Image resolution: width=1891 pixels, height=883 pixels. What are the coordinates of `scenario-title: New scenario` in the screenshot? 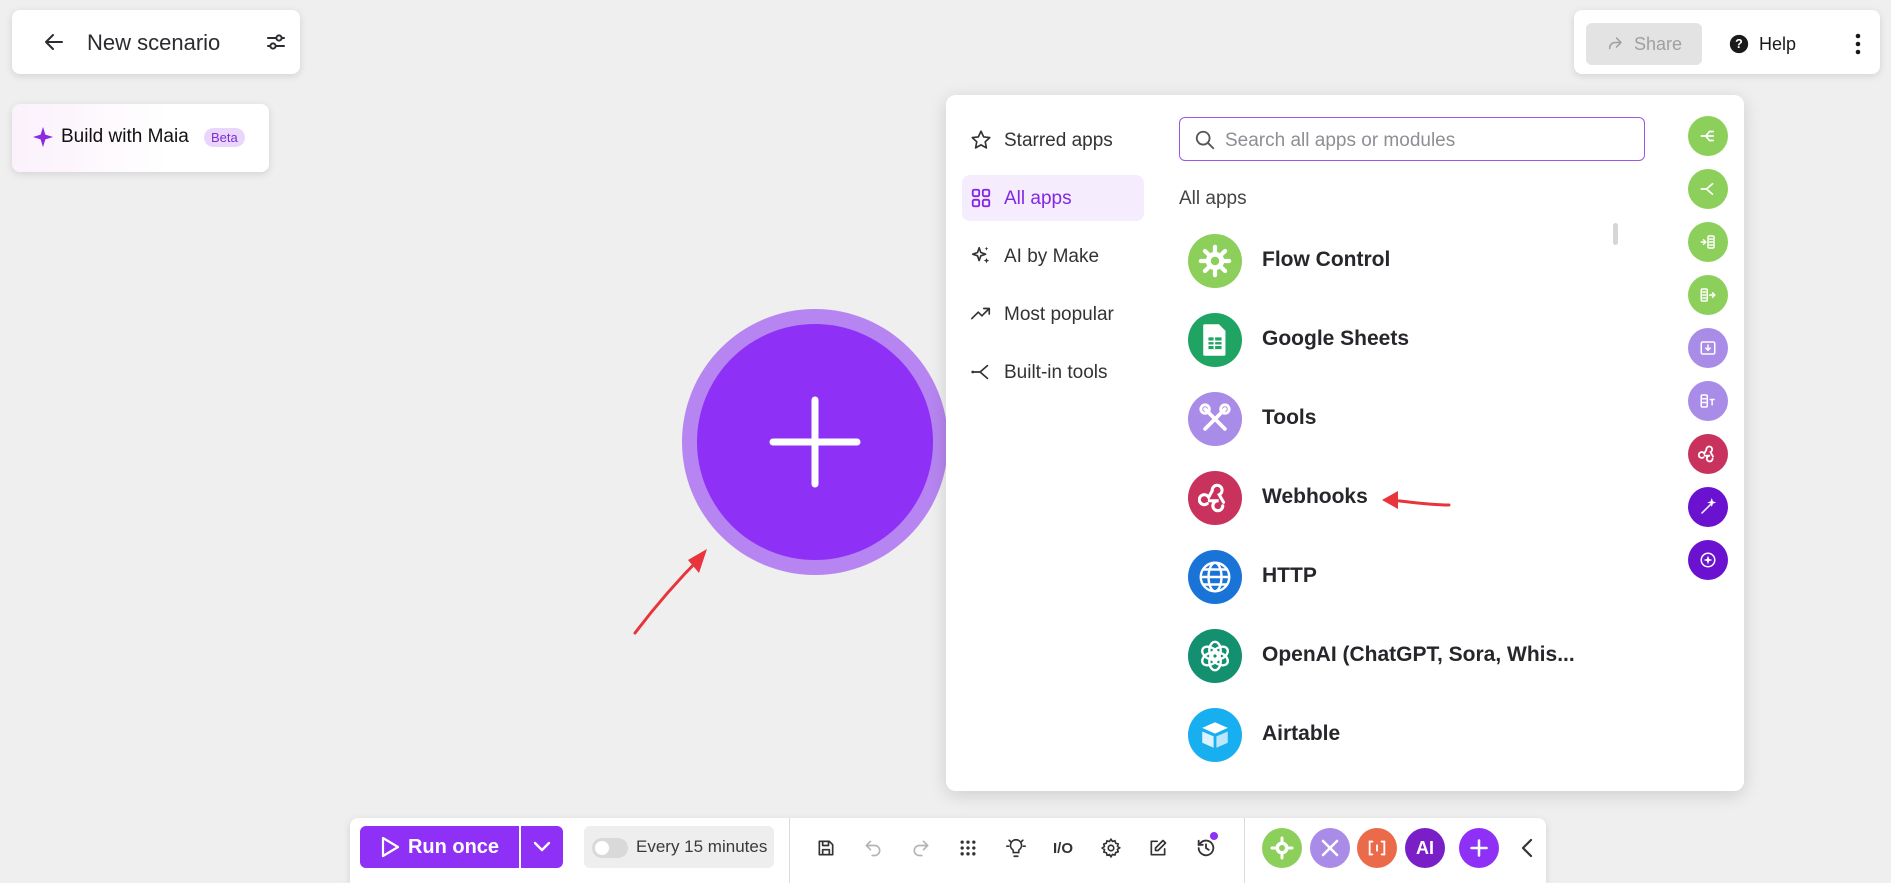 It's located at (153, 43).